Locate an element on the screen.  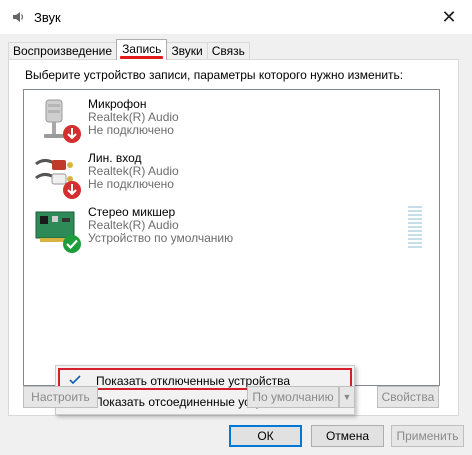
configure-button: Настроить is located at coordinates (60, 397).